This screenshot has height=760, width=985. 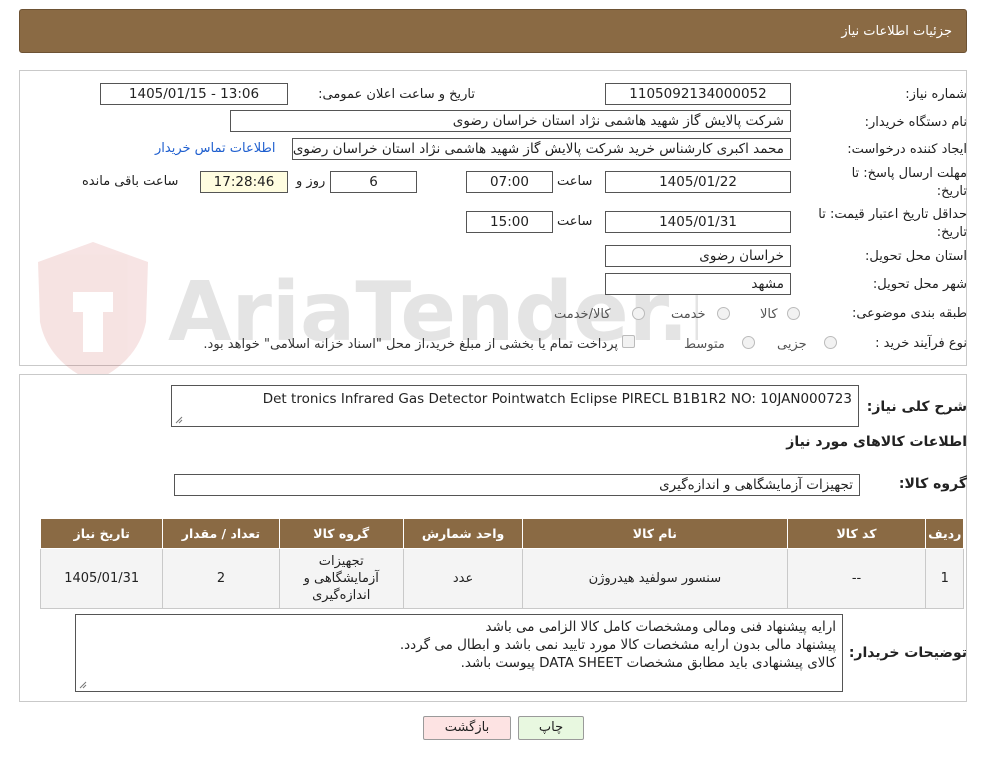 What do you see at coordinates (467, 728) in the screenshot?
I see `back-button: بازگشت` at bounding box center [467, 728].